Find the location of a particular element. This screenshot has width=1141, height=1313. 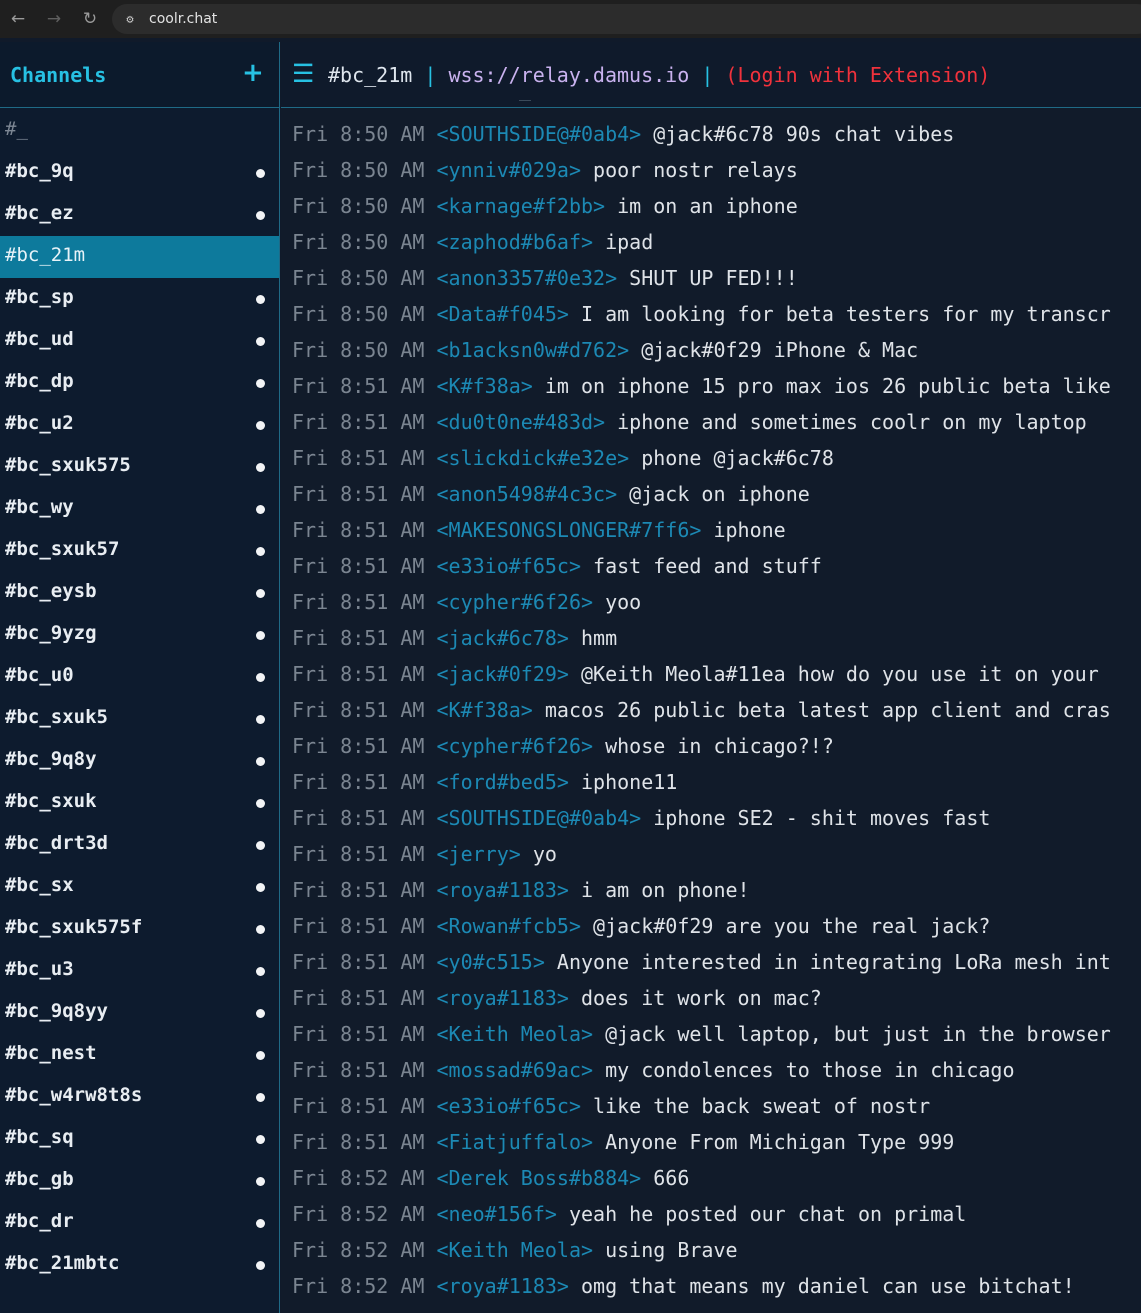

channel-item: #bc_sx is located at coordinates (139, 887).